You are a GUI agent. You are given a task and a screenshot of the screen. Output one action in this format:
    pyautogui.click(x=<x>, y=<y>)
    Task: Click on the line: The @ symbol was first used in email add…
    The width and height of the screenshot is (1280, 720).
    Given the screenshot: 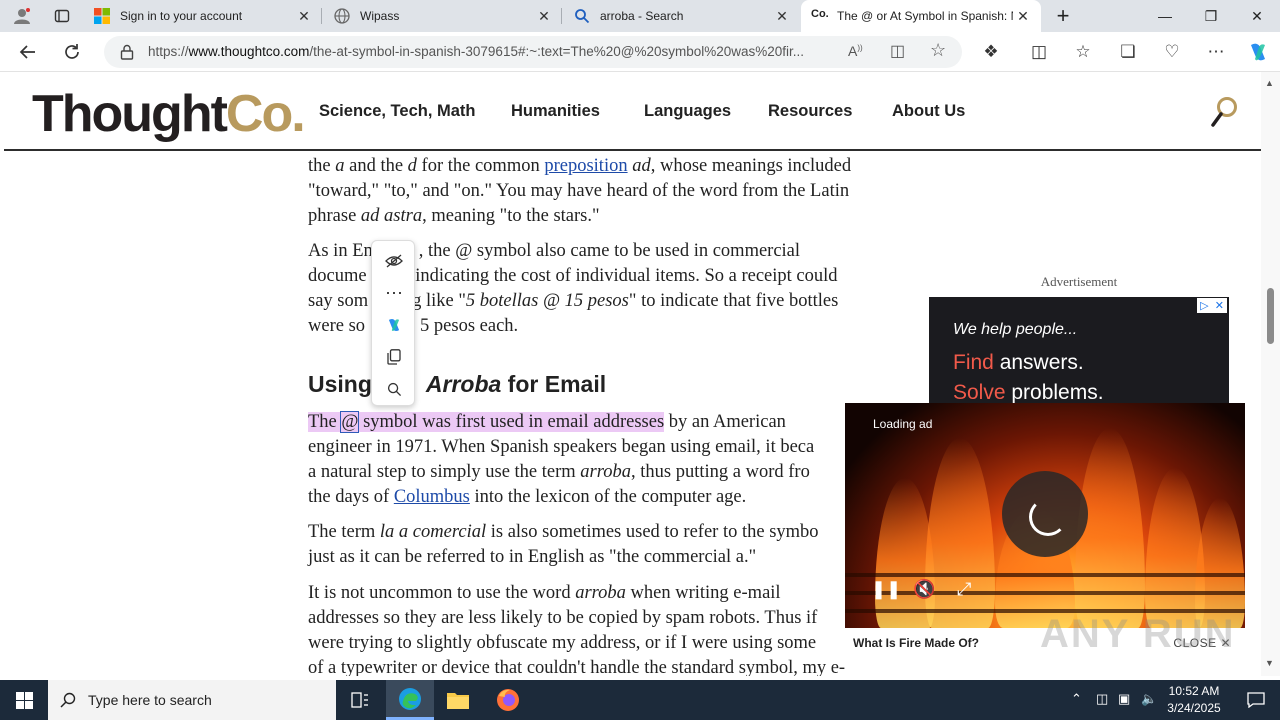 What is the action you would take?
    pyautogui.click(x=603, y=422)
    